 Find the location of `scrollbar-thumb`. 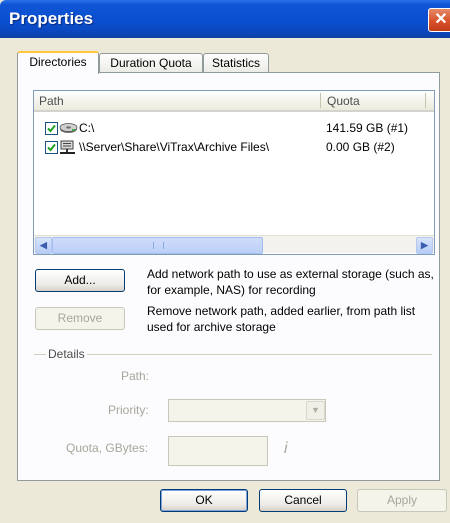

scrollbar-thumb is located at coordinates (157, 245).